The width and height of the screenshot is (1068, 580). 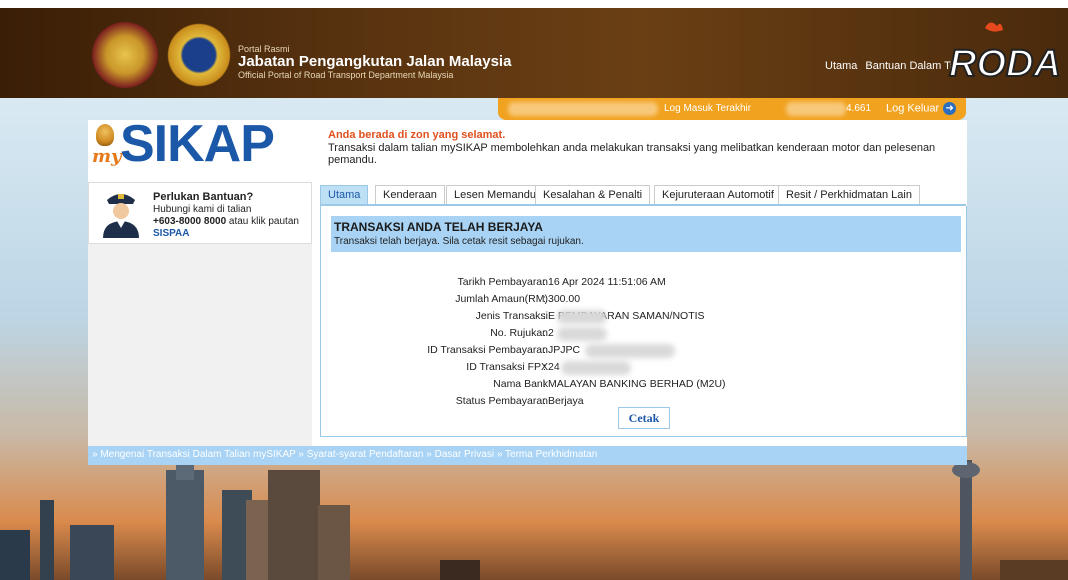 I want to click on top-border, so click(x=534, y=4).